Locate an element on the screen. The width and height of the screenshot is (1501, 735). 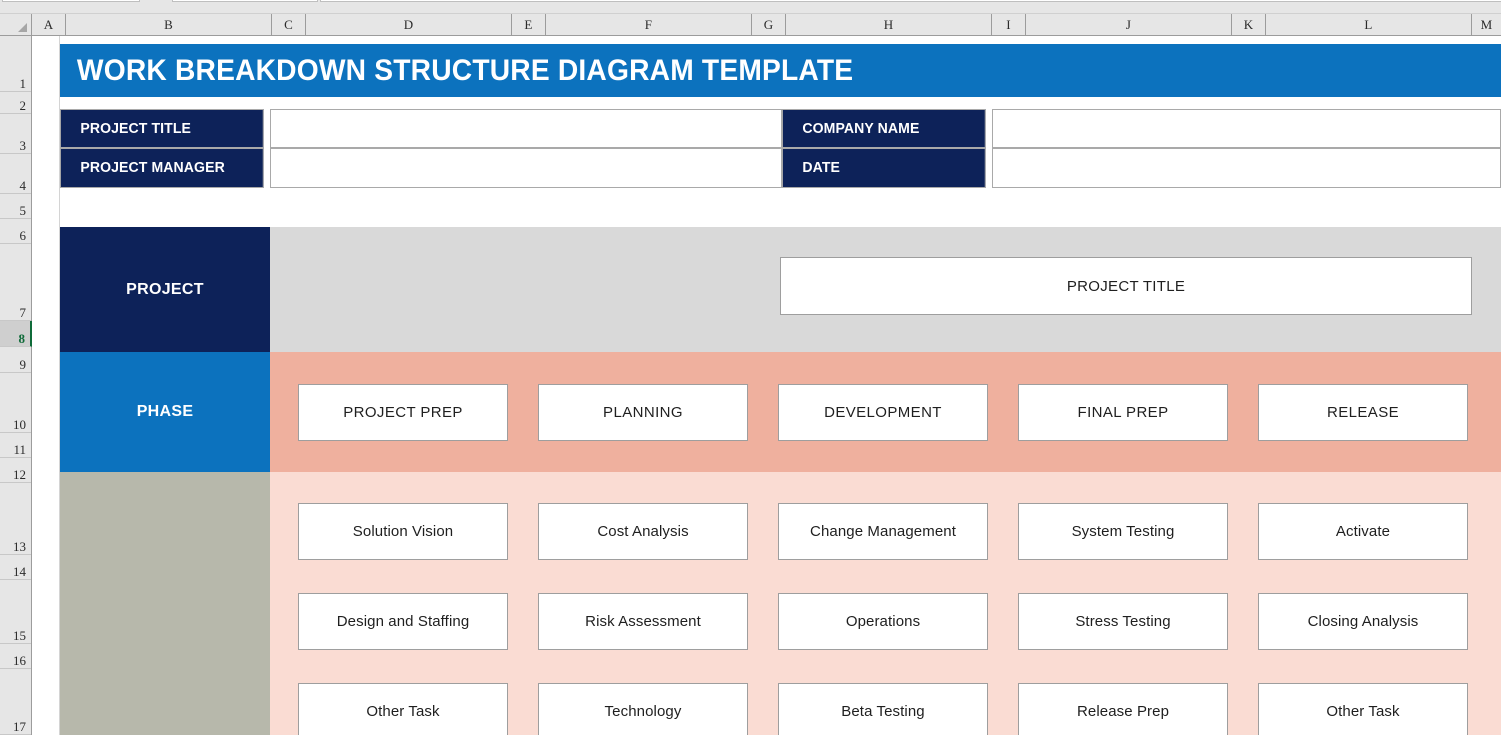
row-header-6: 6 is located at coordinates (15, 231).